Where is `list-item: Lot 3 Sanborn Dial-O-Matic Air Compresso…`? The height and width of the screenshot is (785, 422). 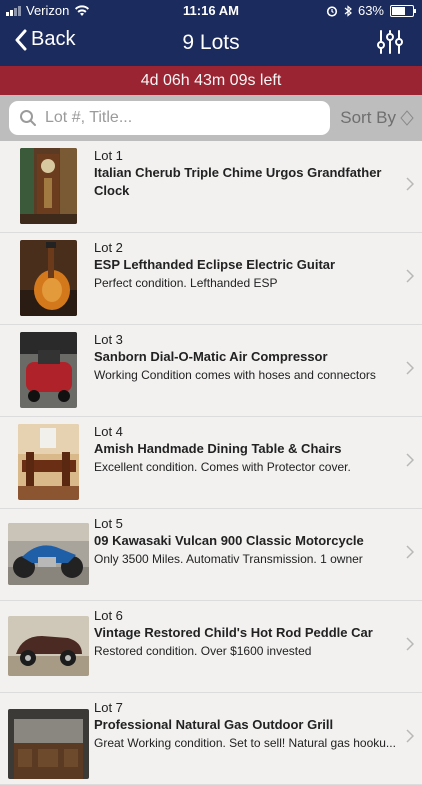
list-item: Lot 3 Sanborn Dial-O-Matic Air Compresso… is located at coordinates (211, 371).